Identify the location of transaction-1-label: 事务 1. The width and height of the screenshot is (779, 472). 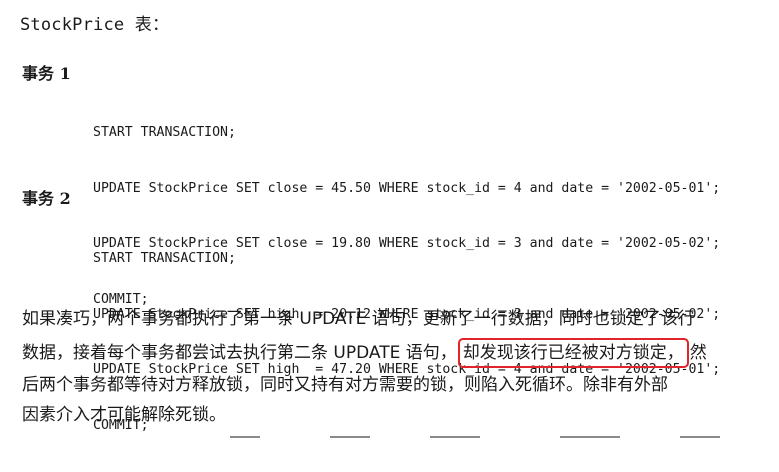
(46, 73).